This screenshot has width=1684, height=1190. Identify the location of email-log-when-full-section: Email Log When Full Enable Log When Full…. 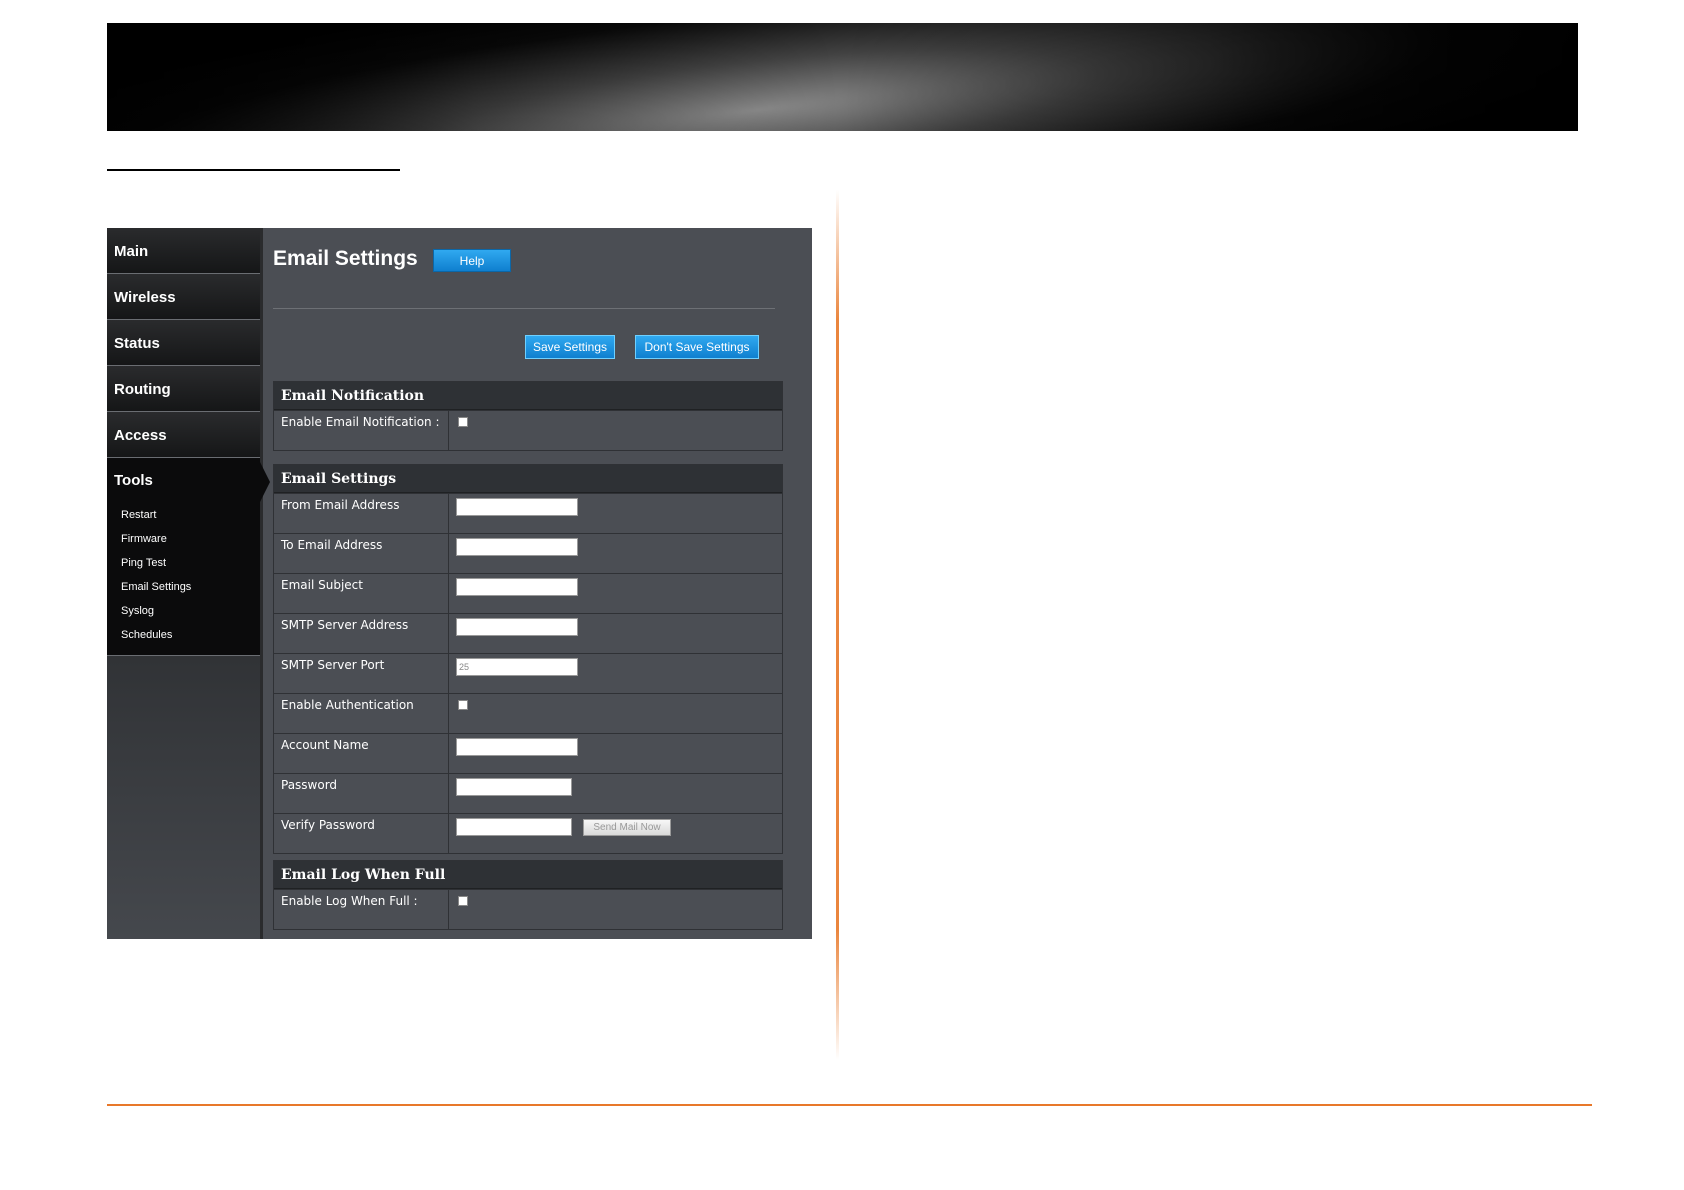
(528, 895).